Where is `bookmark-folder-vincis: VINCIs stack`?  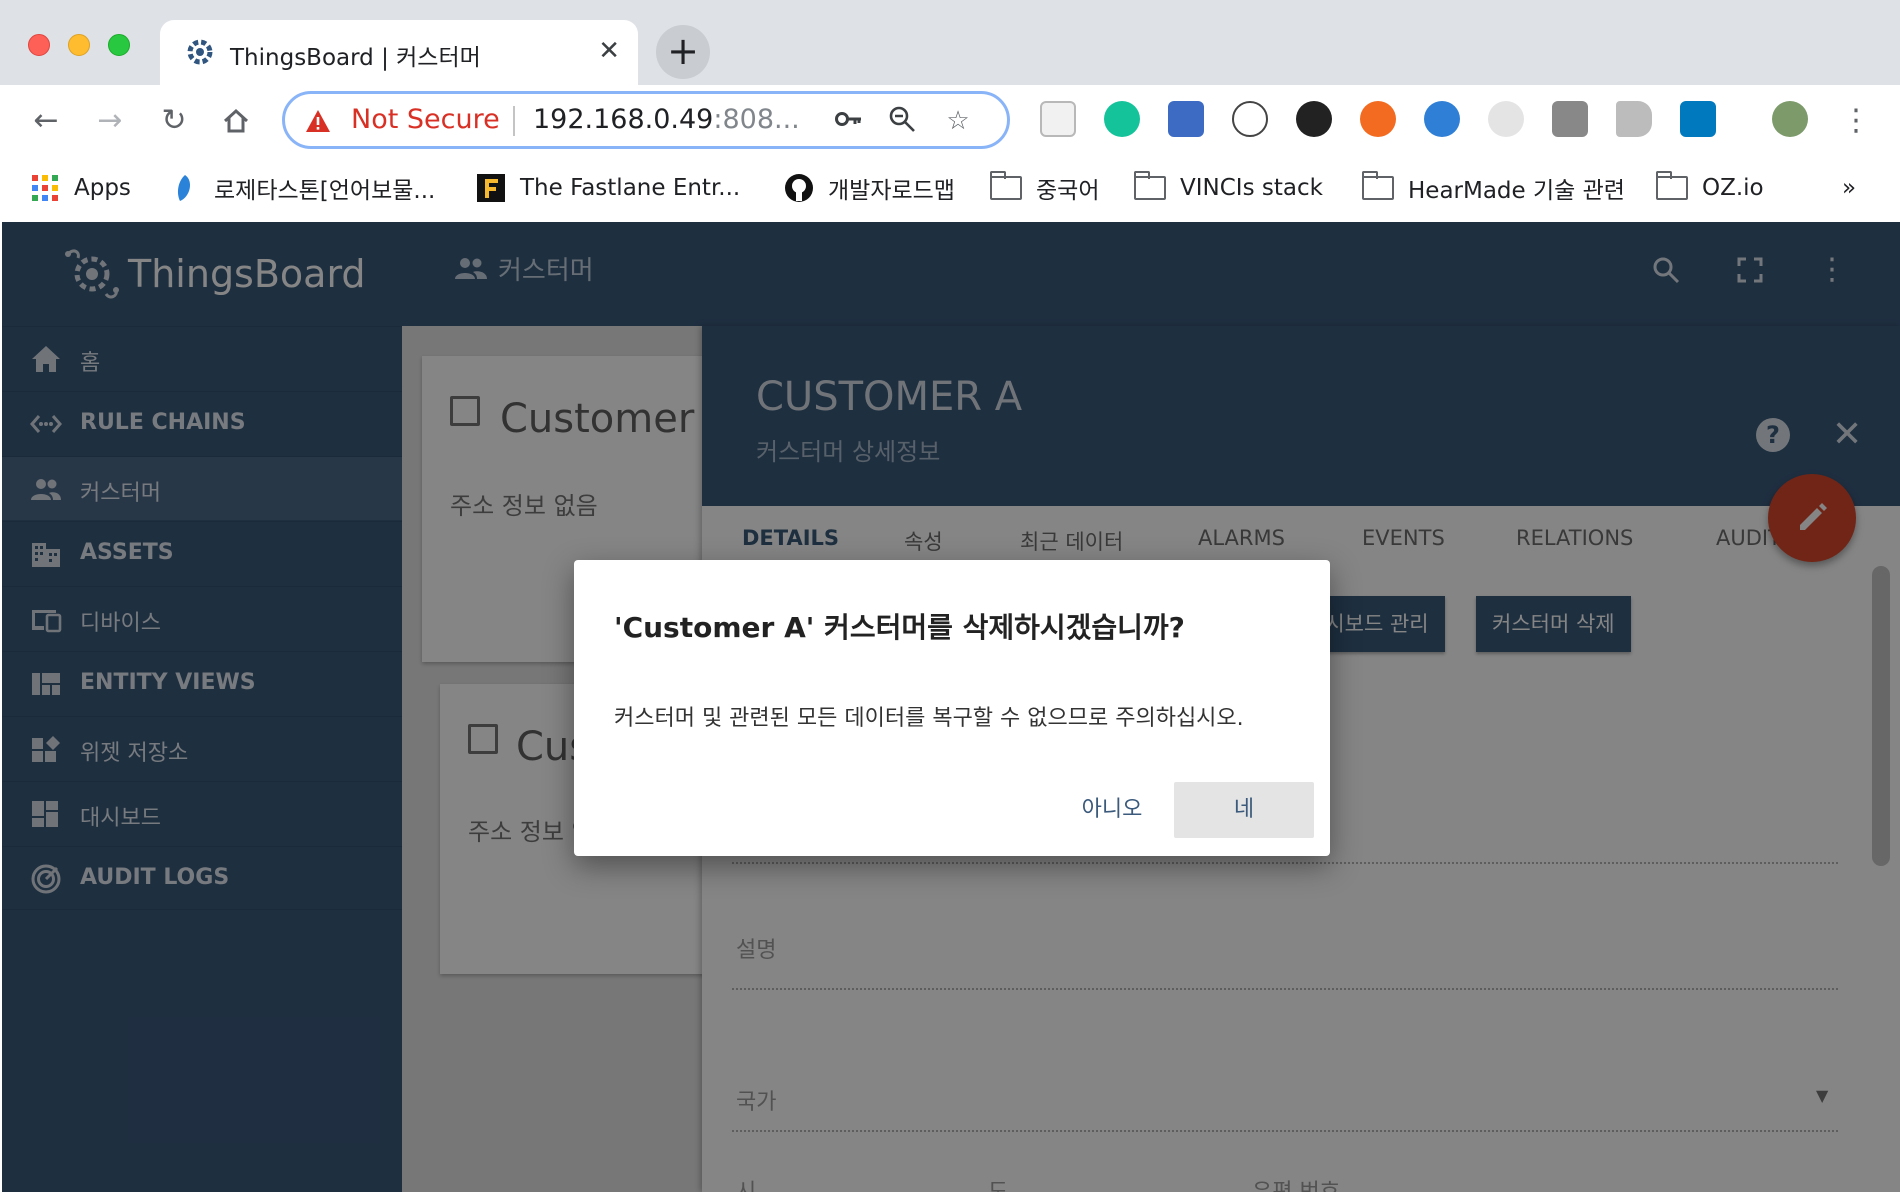
bookmark-folder-vincis: VINCIs stack is located at coordinates (1228, 188).